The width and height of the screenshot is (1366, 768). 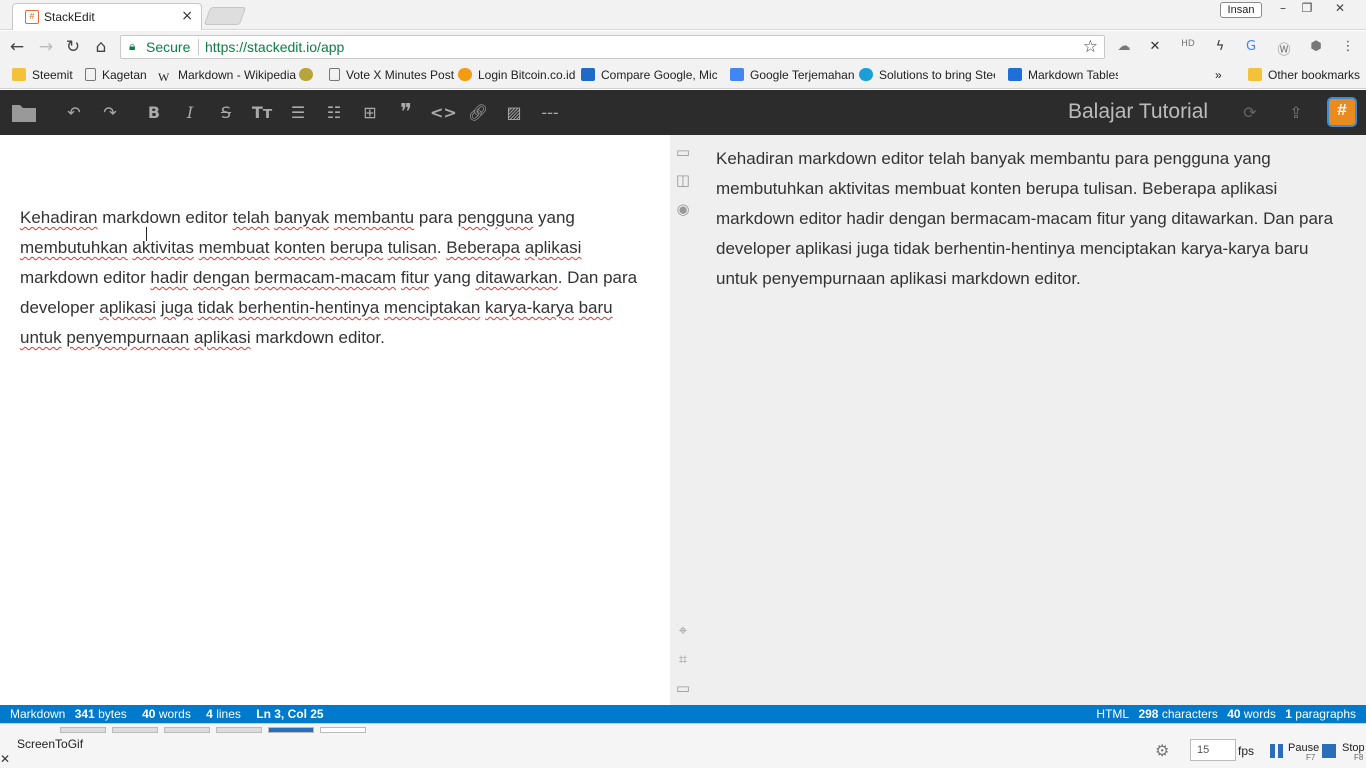 I want to click on document-title: Balajar Tutorial, so click(x=1138, y=112).